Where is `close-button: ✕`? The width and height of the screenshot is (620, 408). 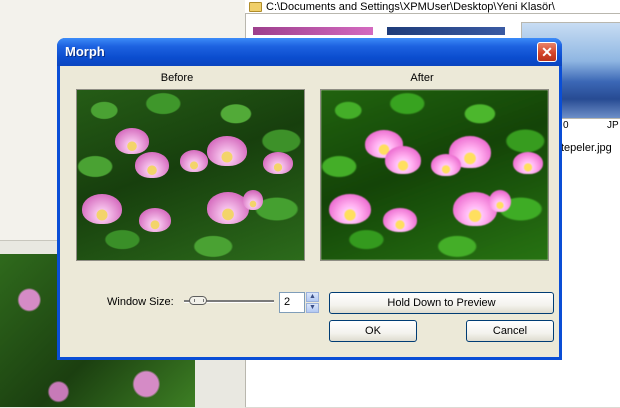
close-button: ✕ is located at coordinates (547, 52).